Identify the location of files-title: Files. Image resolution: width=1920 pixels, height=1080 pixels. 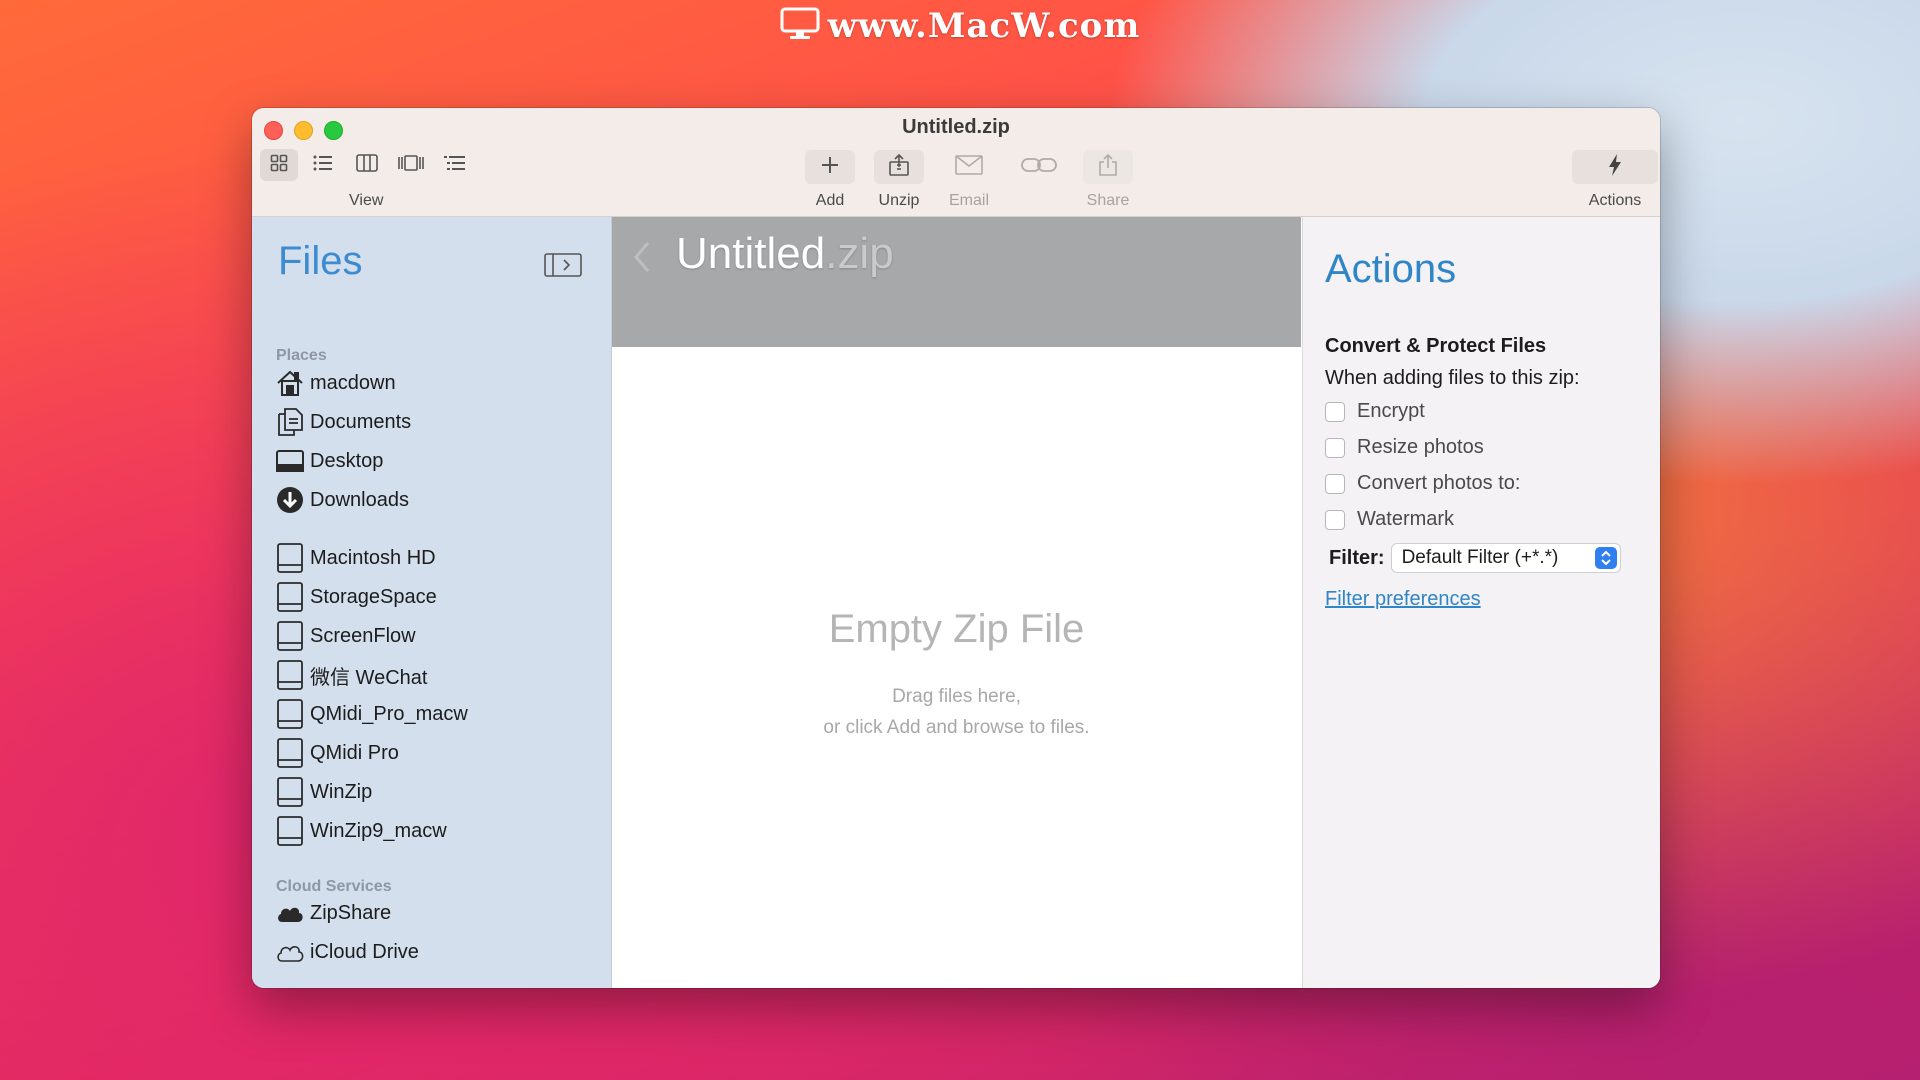
(320, 261).